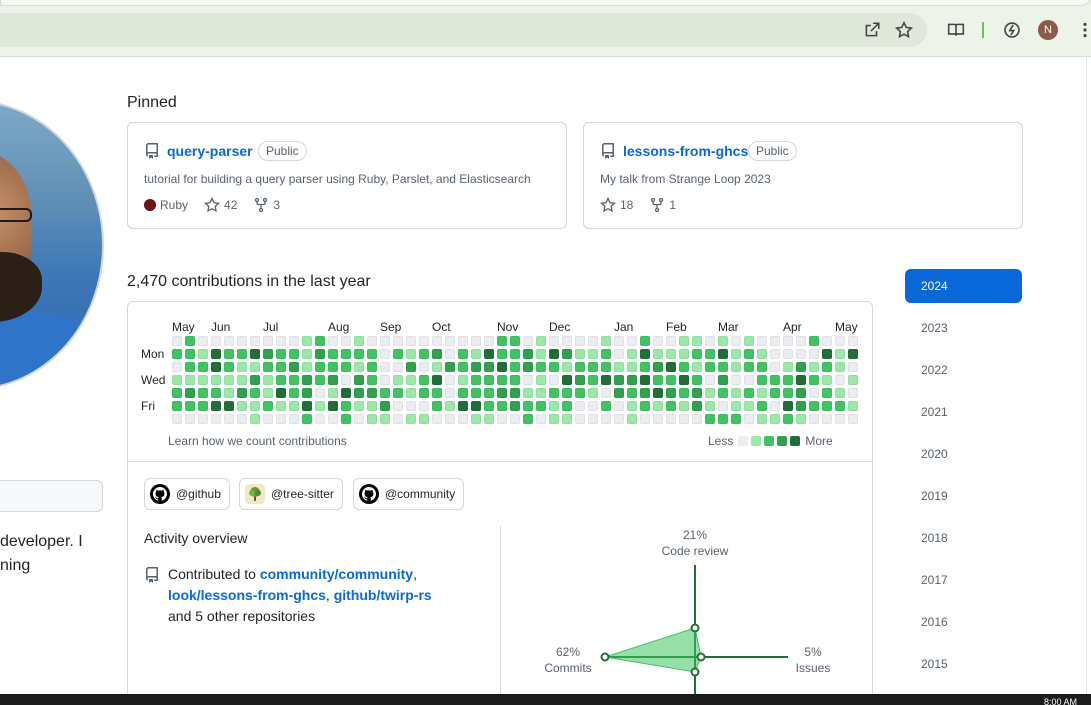 Image resolution: width=1091 pixels, height=705 pixels. I want to click on repo-stars: 18, so click(616, 205).